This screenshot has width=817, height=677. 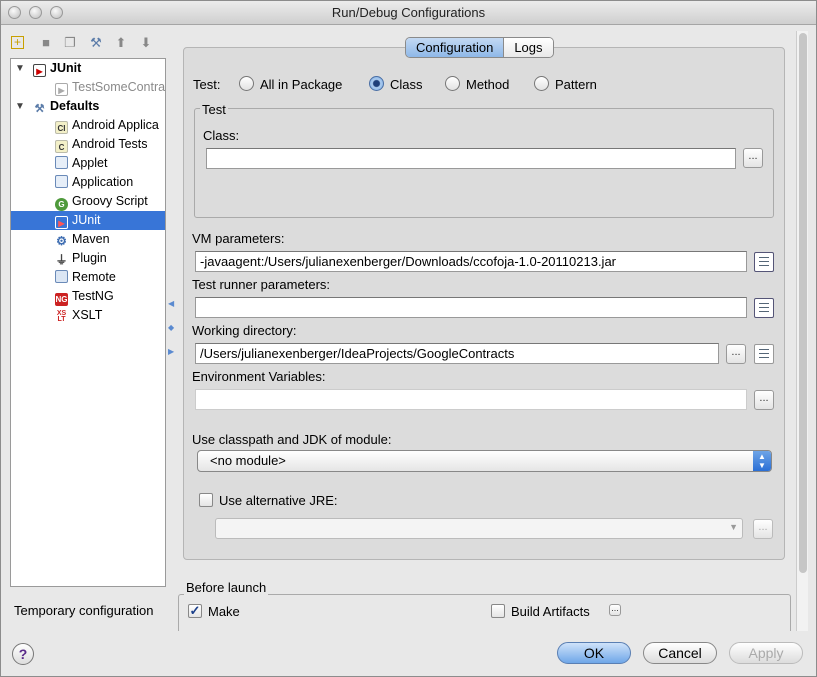 What do you see at coordinates (246, 83) in the screenshot?
I see `radio-all-in-package` at bounding box center [246, 83].